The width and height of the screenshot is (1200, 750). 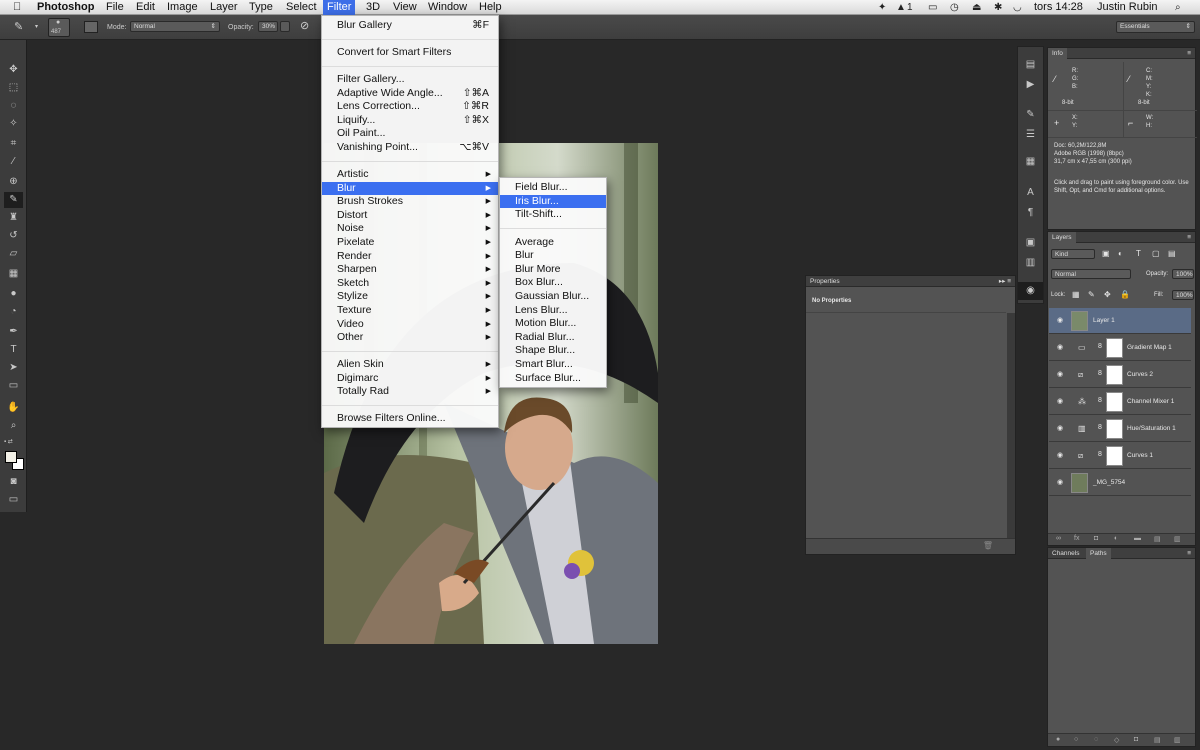 I want to click on blur-tool-icon: ●, so click(x=13, y=294).